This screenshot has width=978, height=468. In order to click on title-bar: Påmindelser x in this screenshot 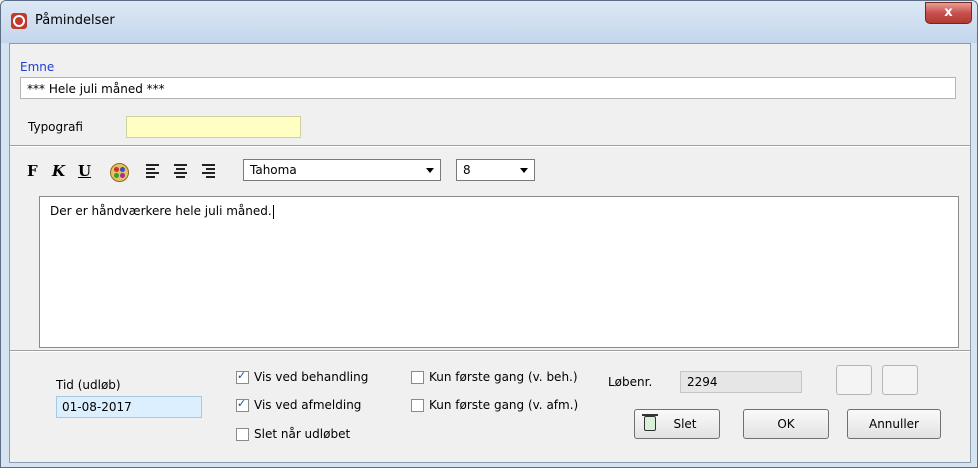, I will do `click(489, 22)`.